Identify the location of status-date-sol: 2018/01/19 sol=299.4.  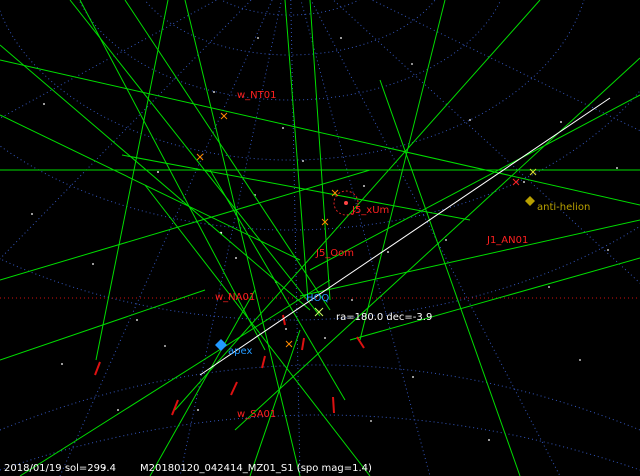
(60, 468).